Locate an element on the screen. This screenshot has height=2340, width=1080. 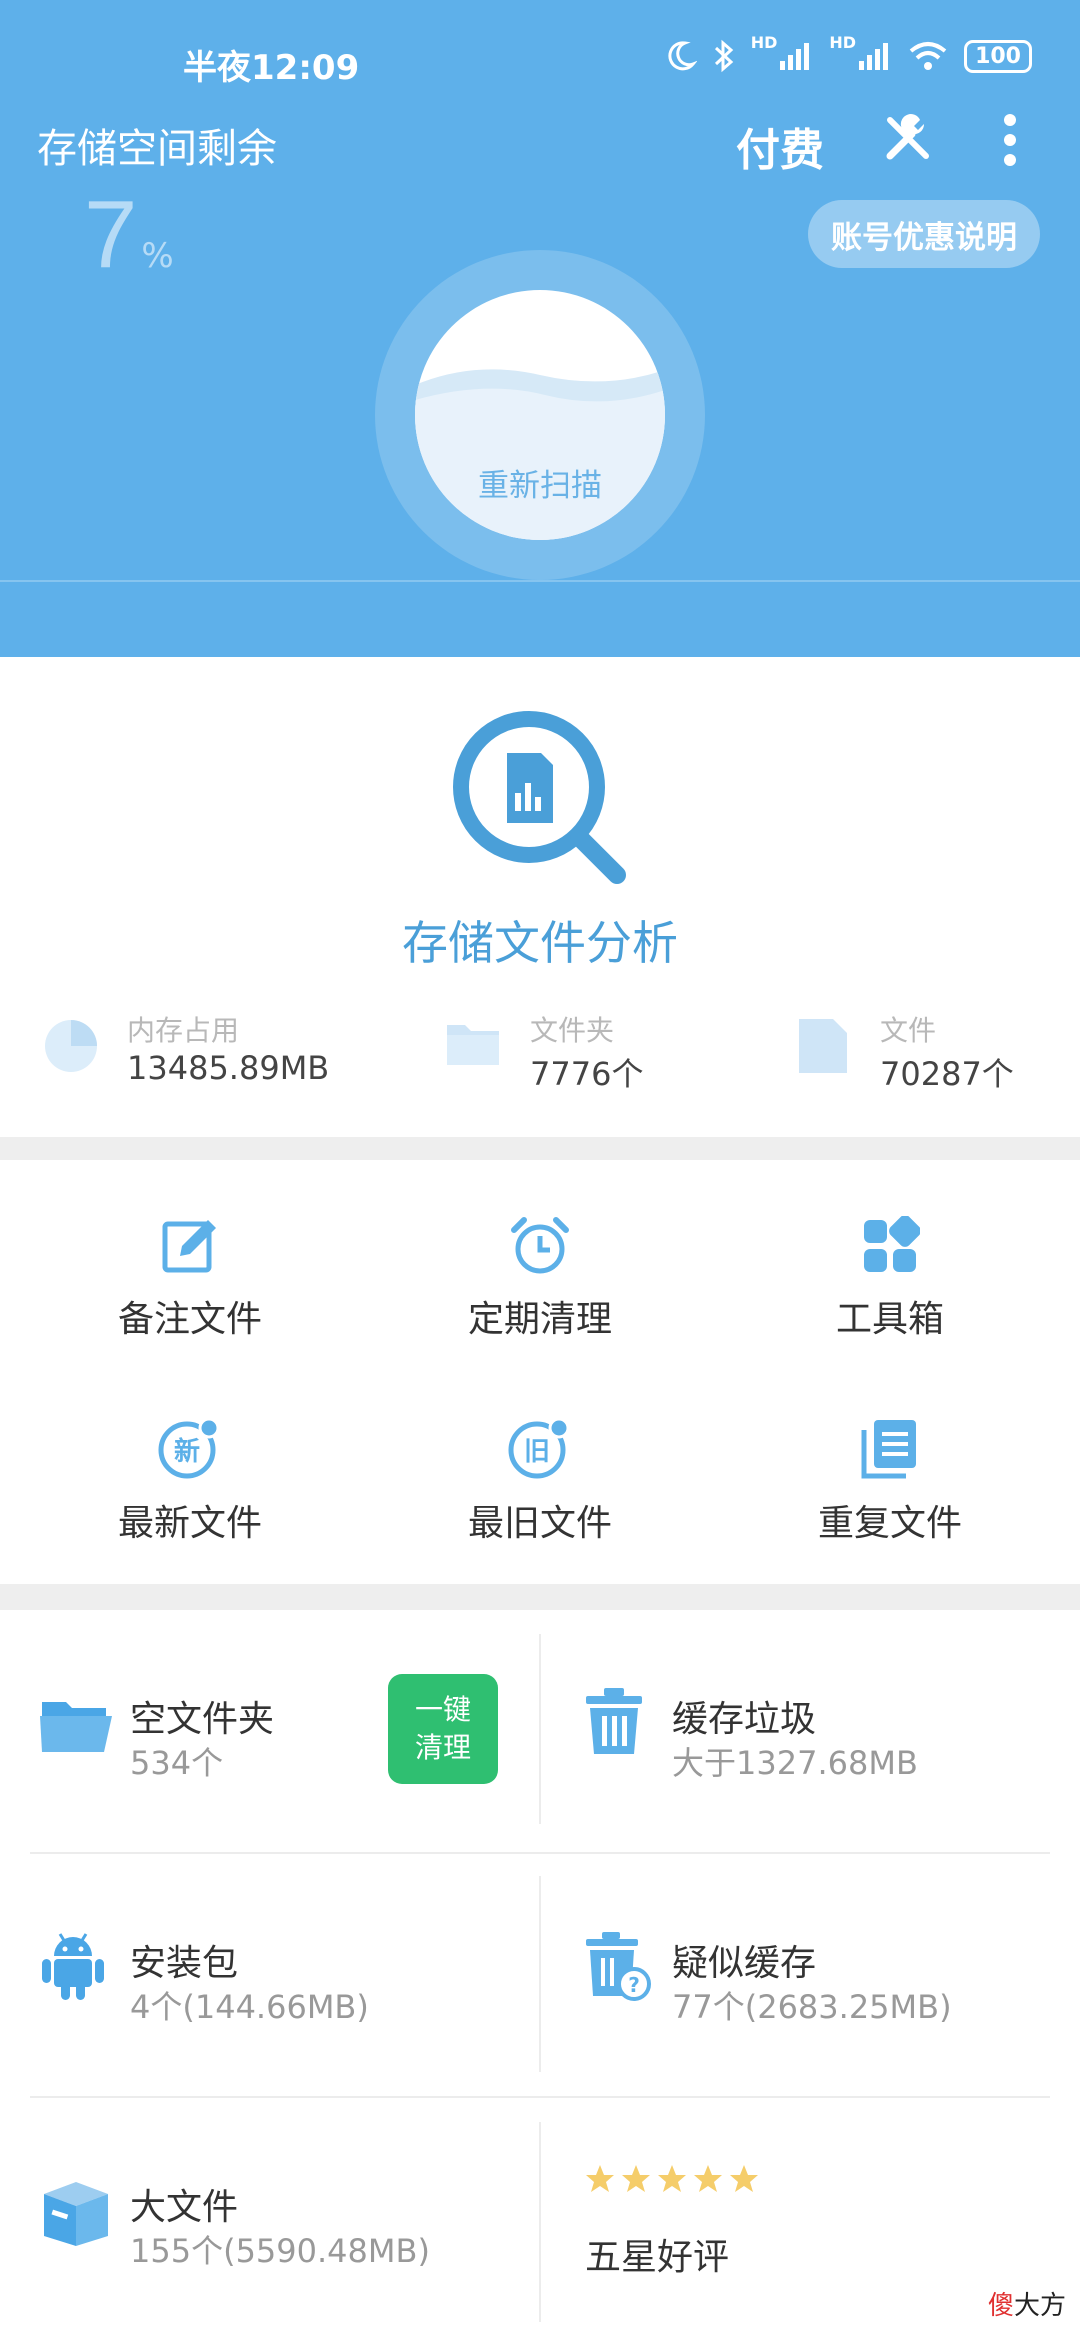
big-files-title: 大文件 is located at coordinates (184, 2207).